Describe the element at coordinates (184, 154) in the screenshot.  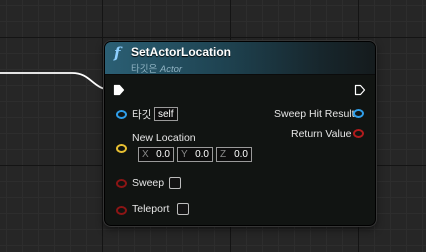
I see `y-axis-label: Y` at that location.